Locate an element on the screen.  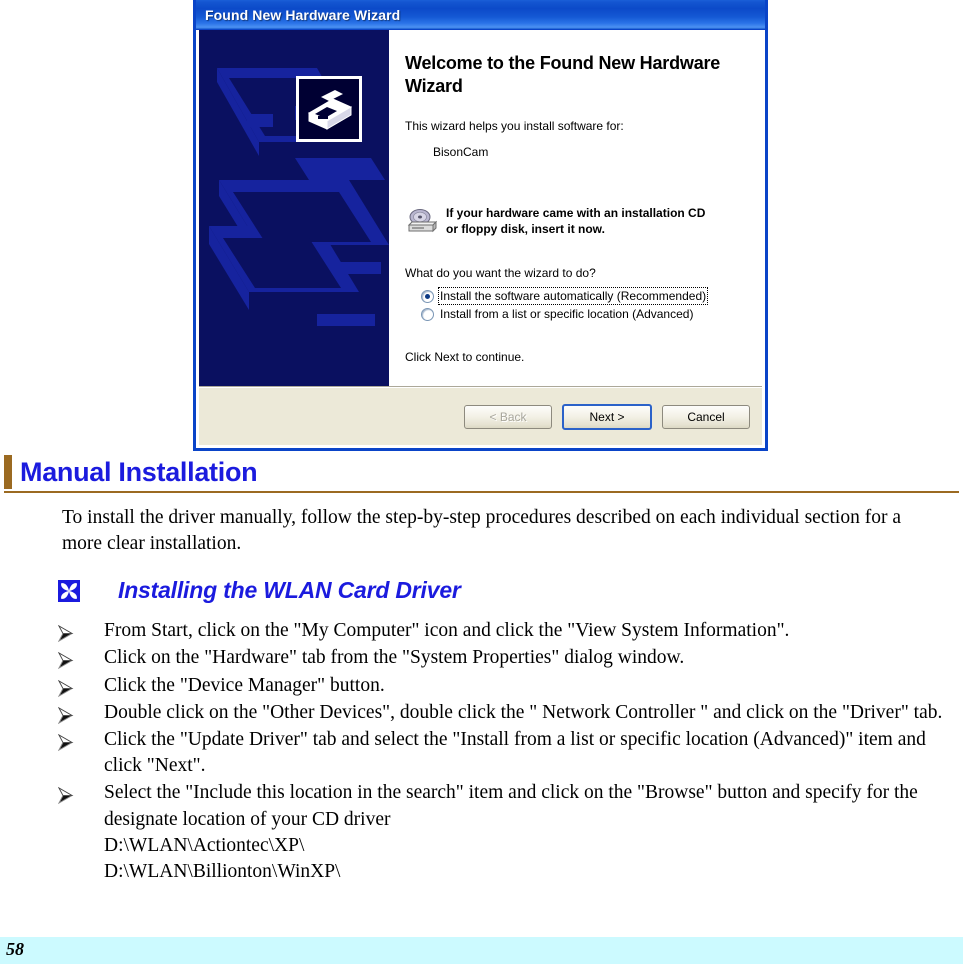
subsection-title: Installing the WLAN Card Driver is located at coordinates (289, 590).